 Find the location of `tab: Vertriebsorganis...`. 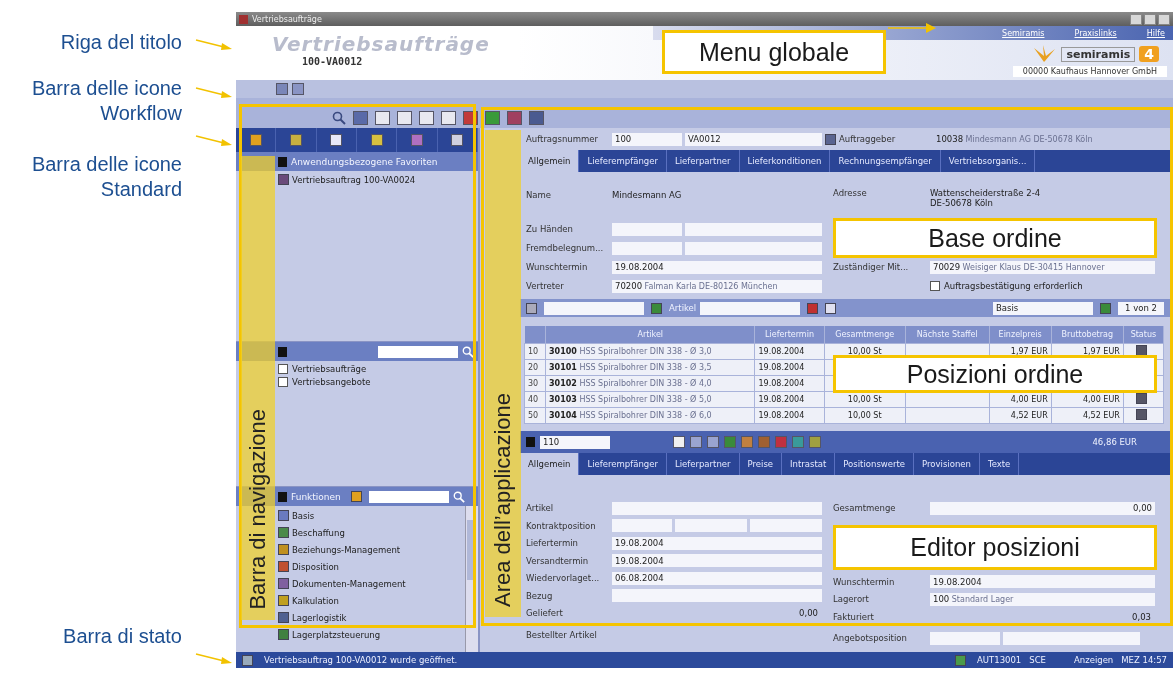

tab: Vertriebsorganis... is located at coordinates (988, 161).